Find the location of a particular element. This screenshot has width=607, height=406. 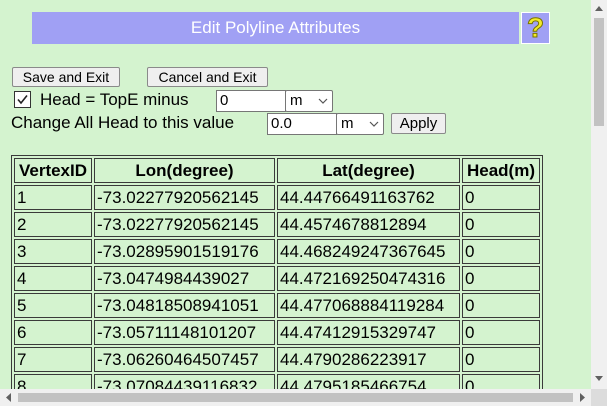

col-header-head: Head(m) is located at coordinates (501, 170).